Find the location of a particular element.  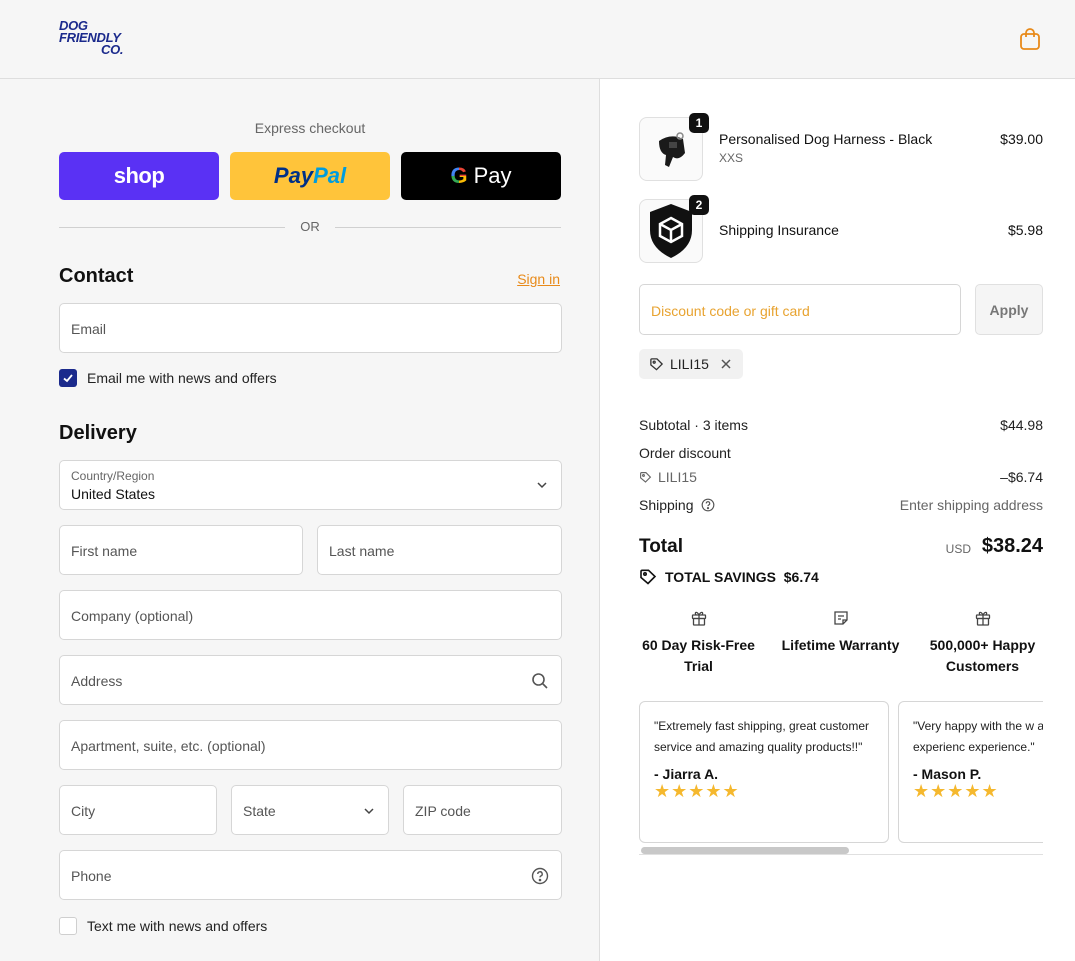

email-placeholder: Email is located at coordinates (89, 329).